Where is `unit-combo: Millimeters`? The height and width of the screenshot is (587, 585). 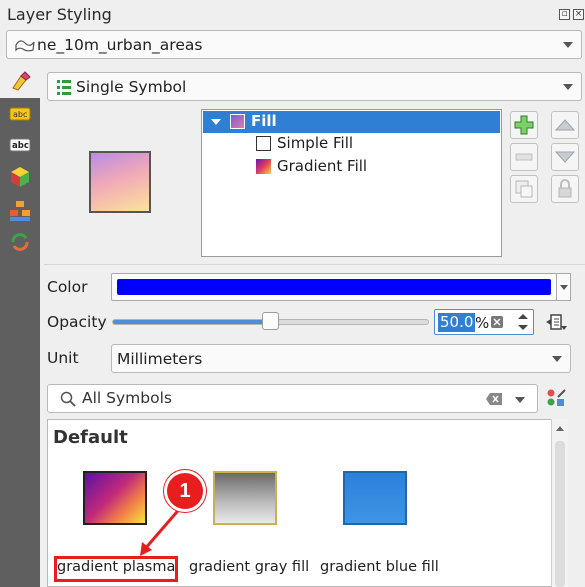 unit-combo: Millimeters is located at coordinates (341, 358).